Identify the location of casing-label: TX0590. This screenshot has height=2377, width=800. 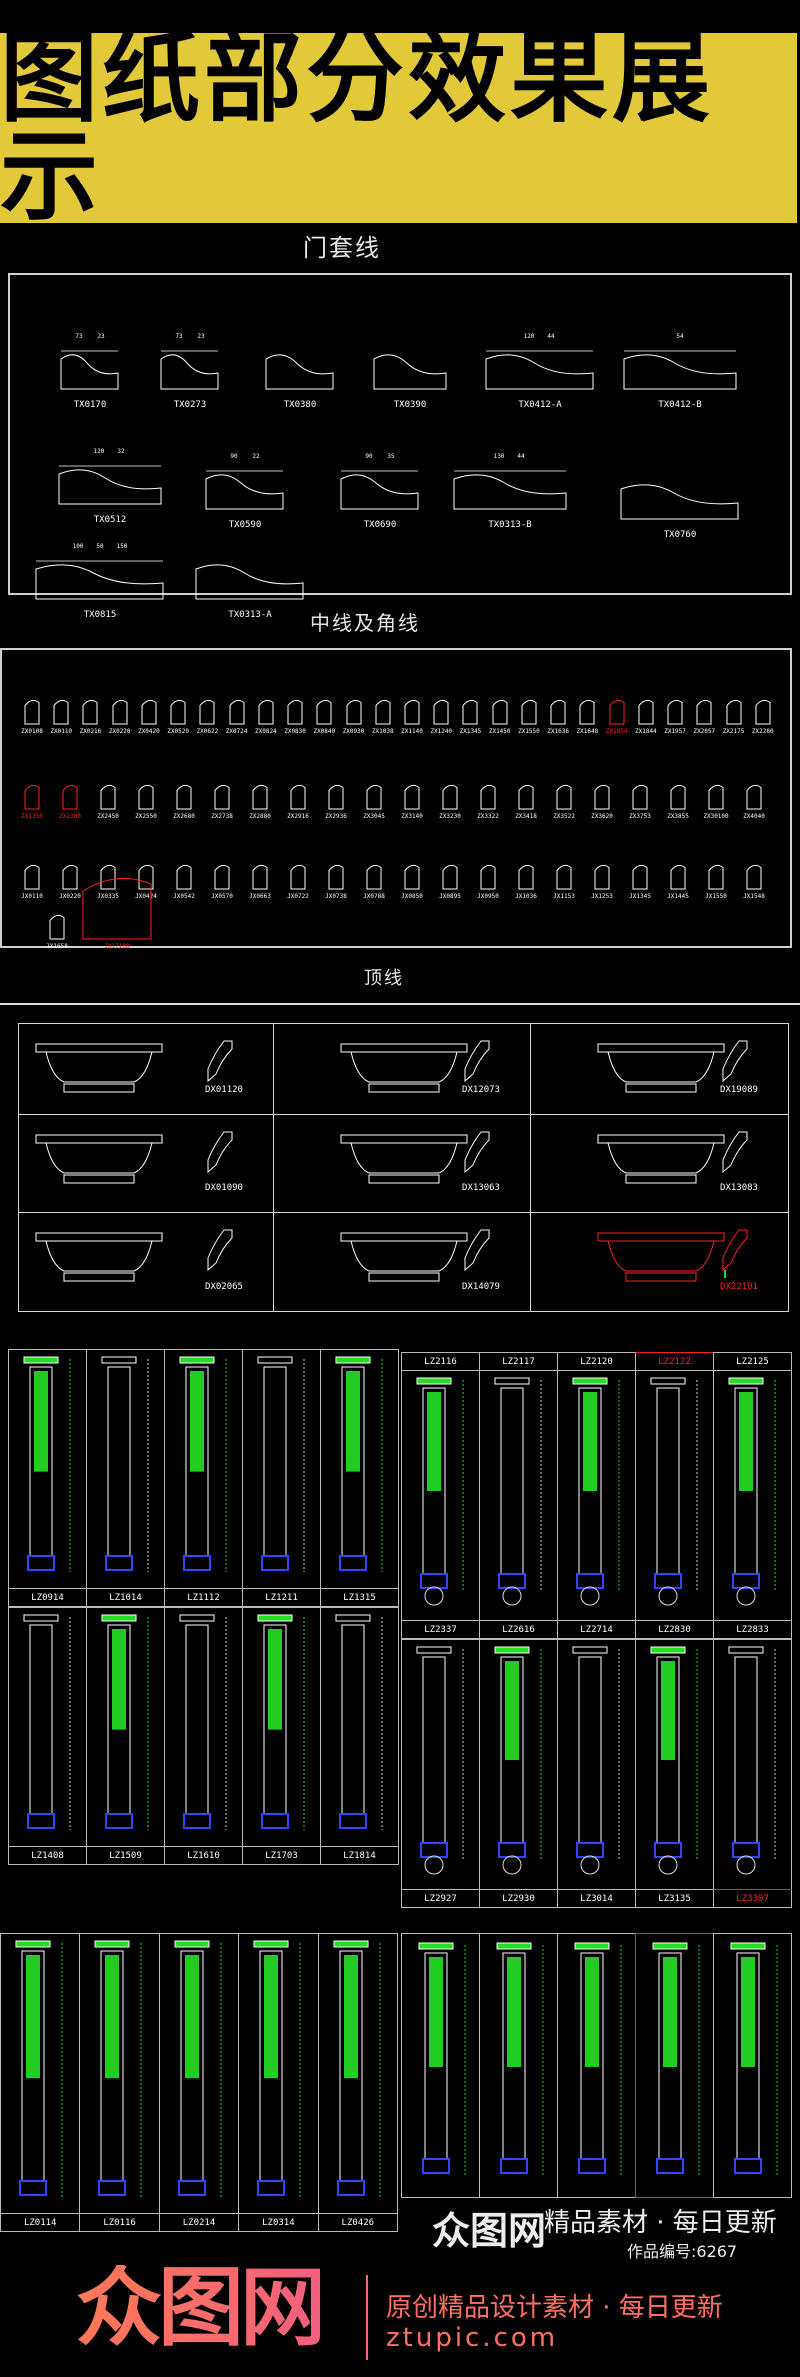
(245, 525).